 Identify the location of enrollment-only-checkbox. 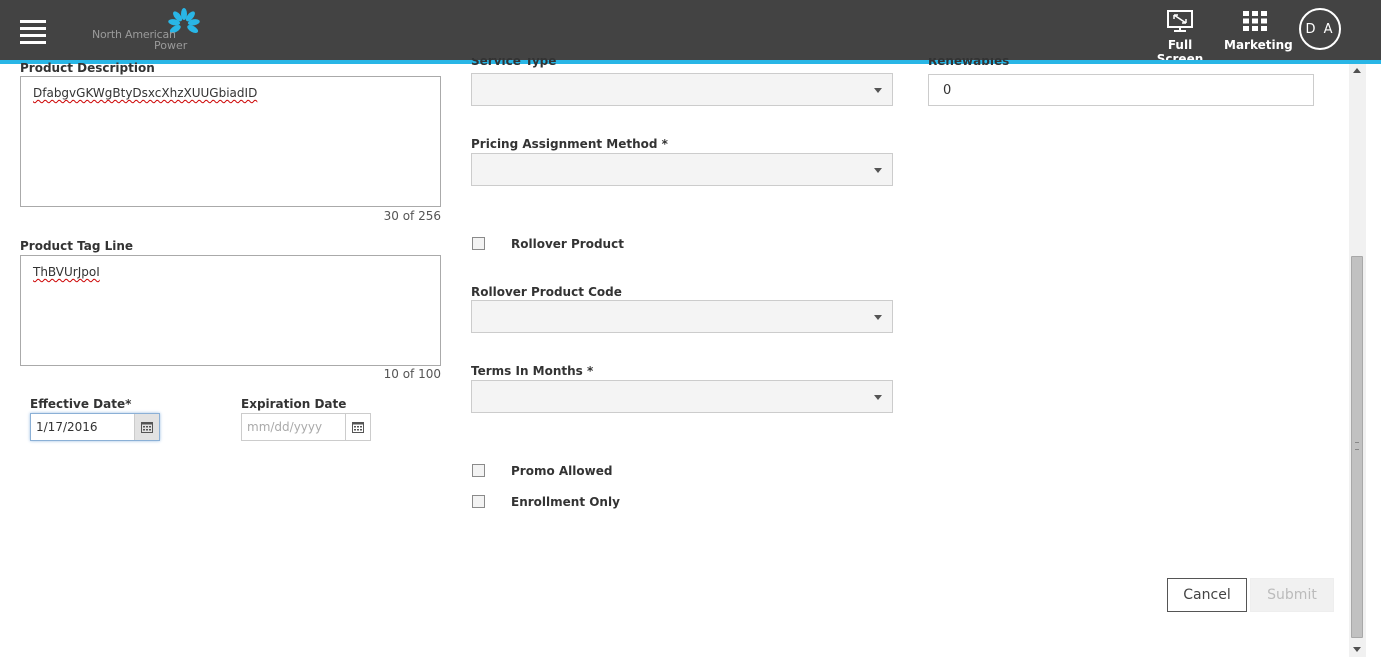
(478, 501).